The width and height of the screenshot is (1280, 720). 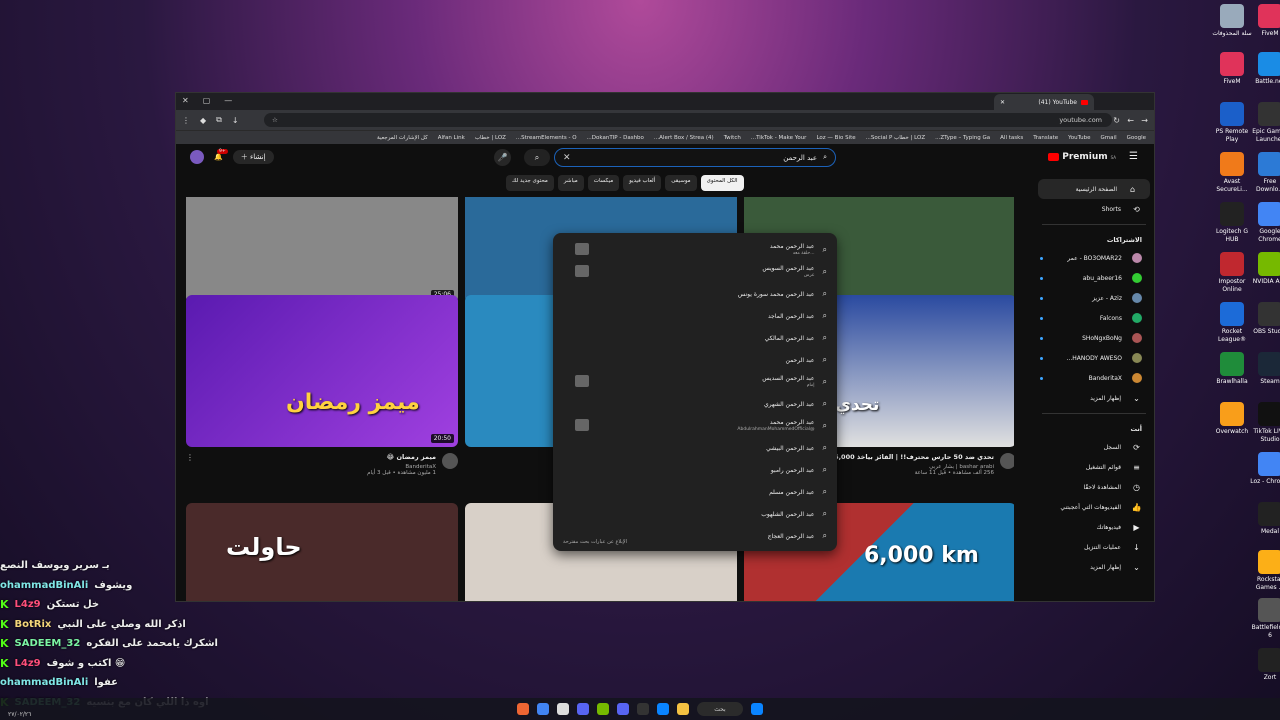 What do you see at coordinates (190, 464) in the screenshot?
I see `more-options-icon: ⋮` at bounding box center [190, 464].